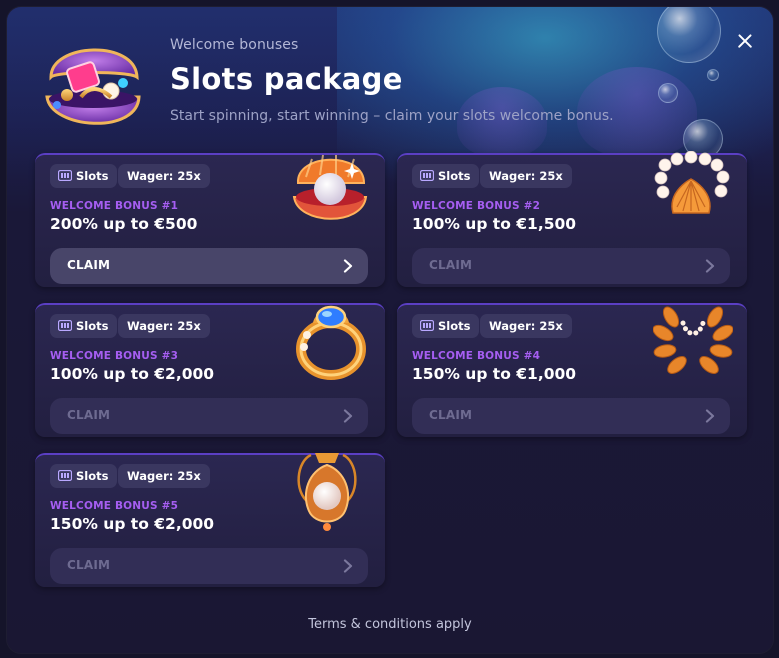 This screenshot has height=658, width=779. I want to click on bonus-label: WELCOME BONUS #5, so click(114, 506).